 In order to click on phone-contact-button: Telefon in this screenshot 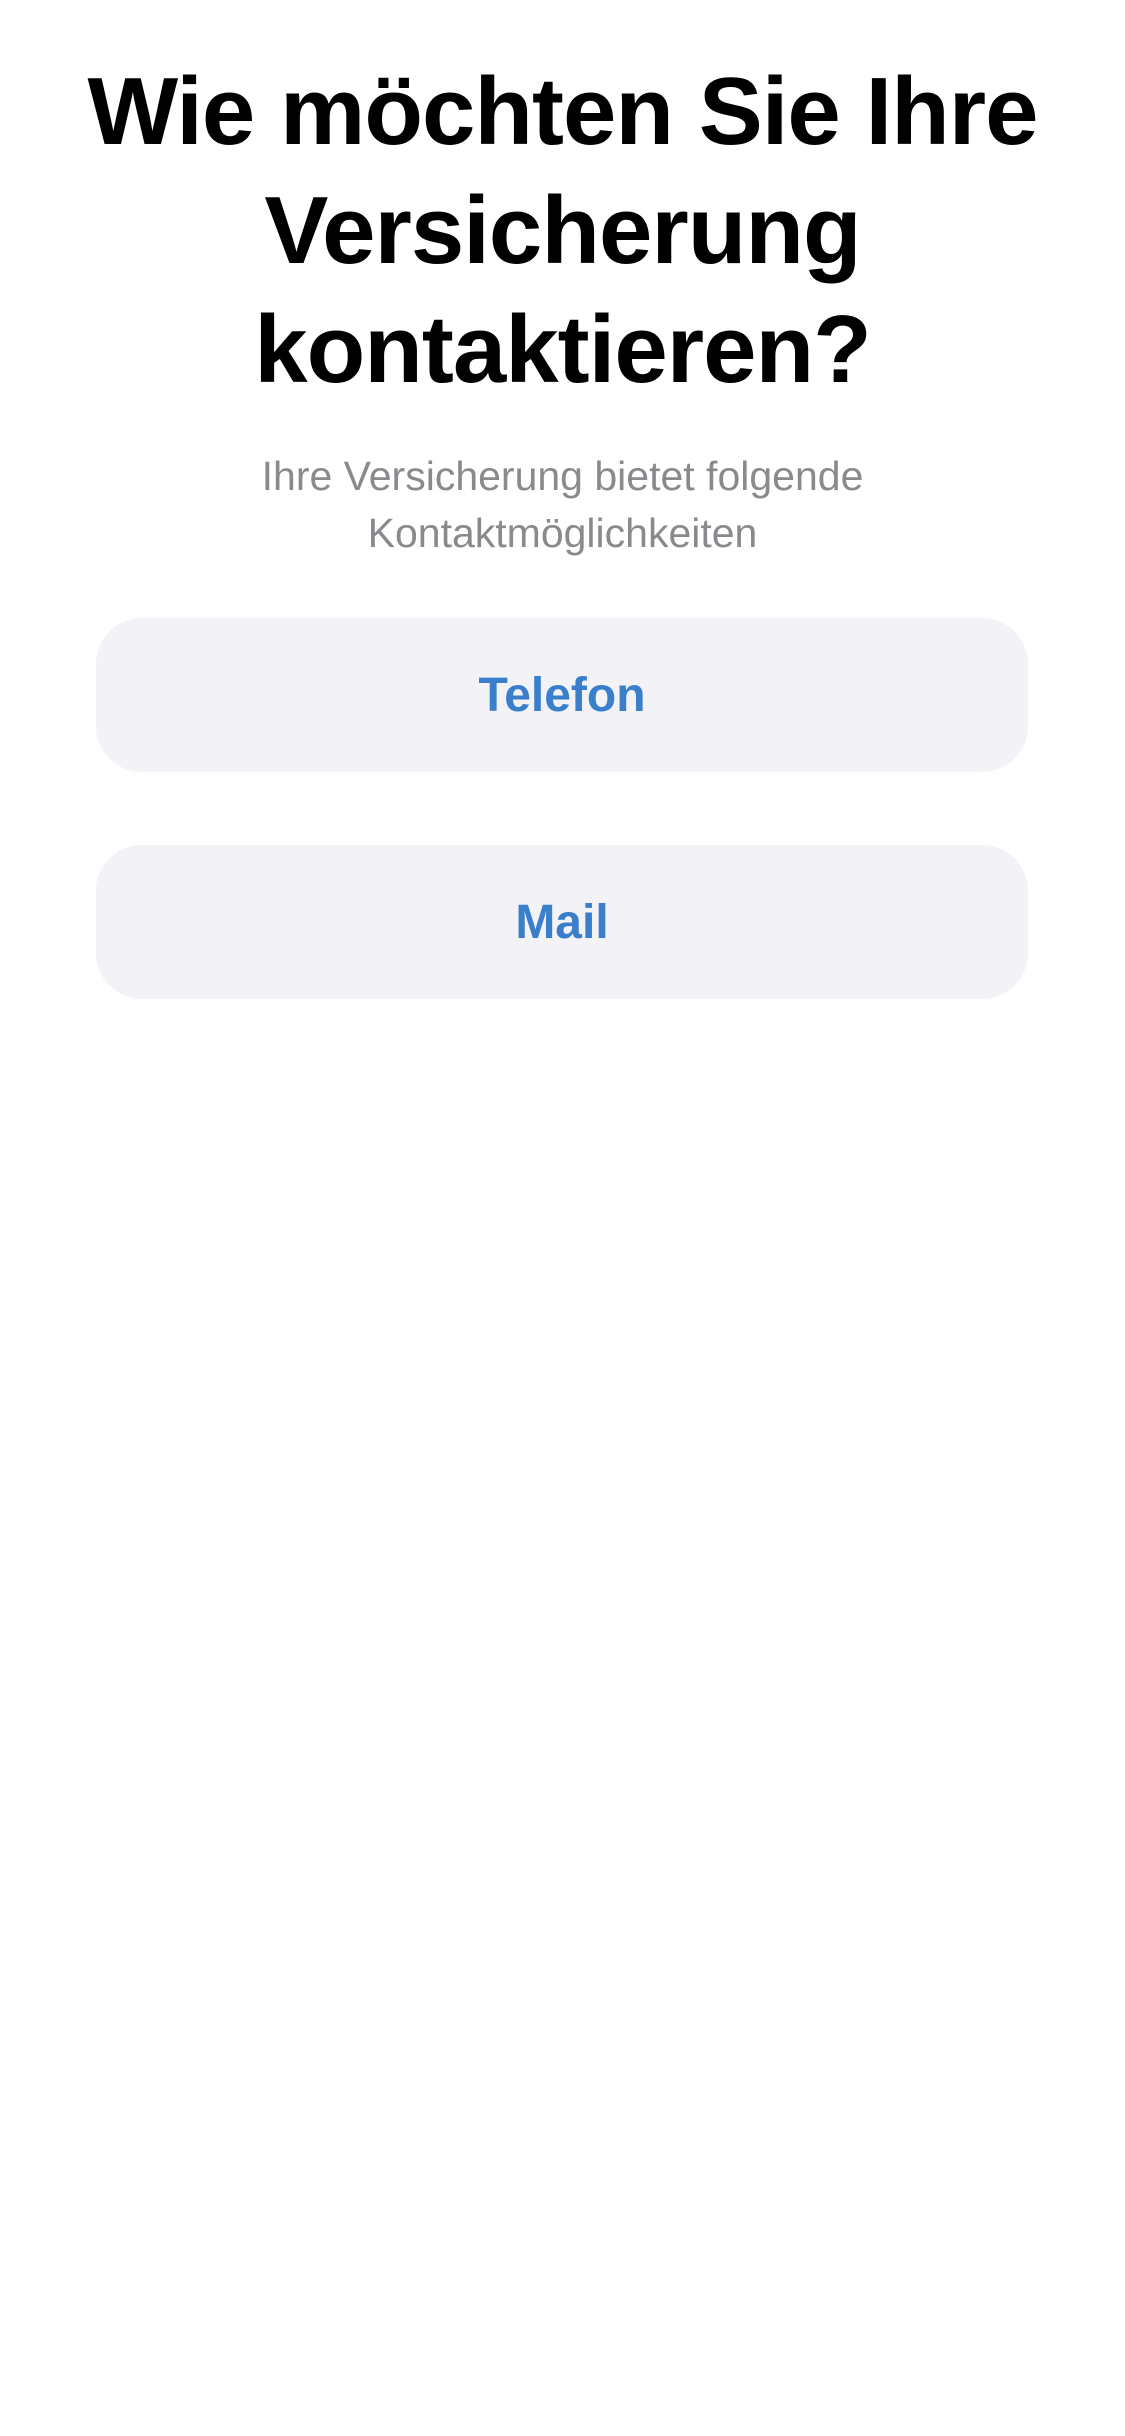, I will do `click(562, 695)`.